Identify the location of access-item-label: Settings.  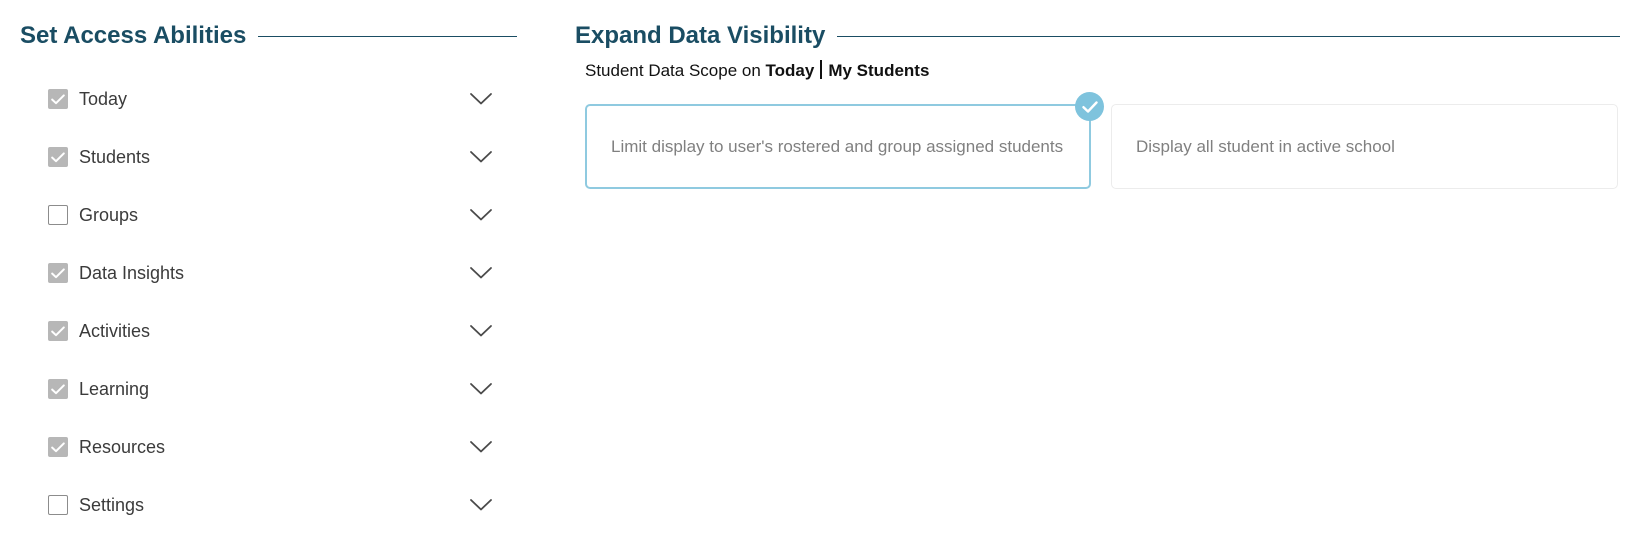
(112, 504).